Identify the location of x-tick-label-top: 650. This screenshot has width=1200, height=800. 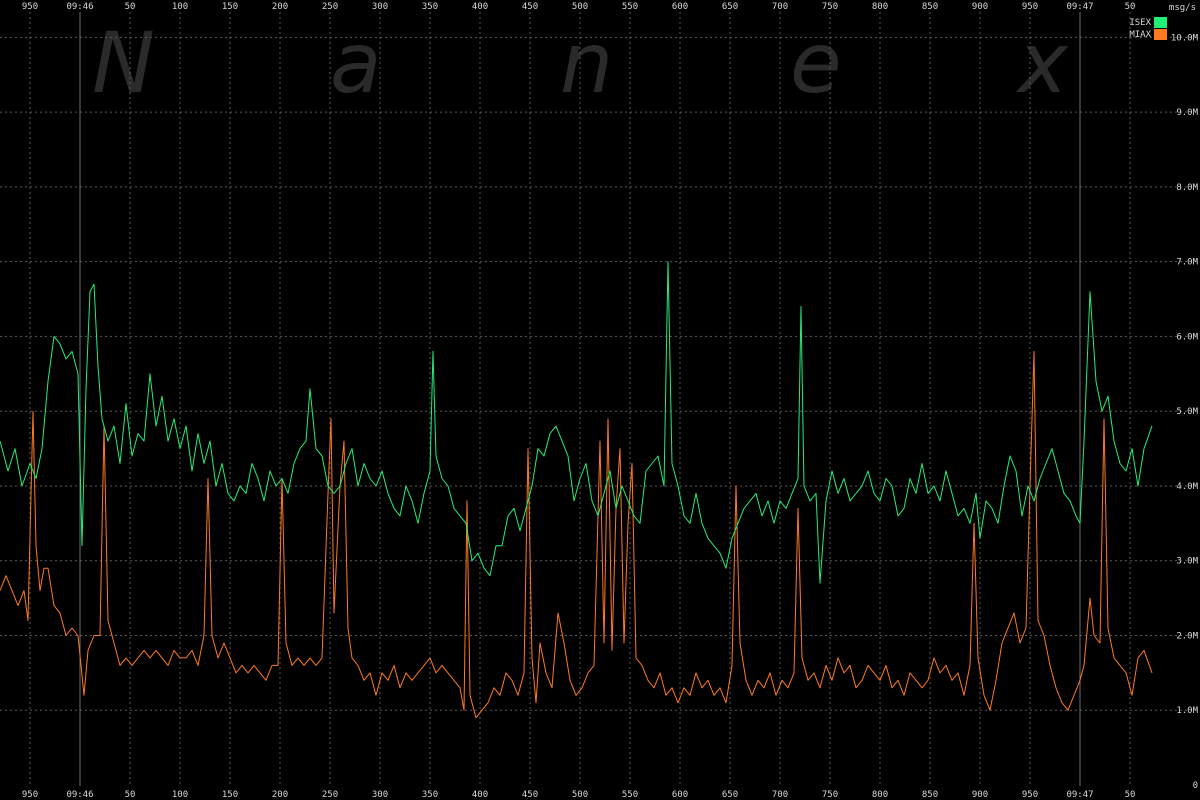
(730, 7).